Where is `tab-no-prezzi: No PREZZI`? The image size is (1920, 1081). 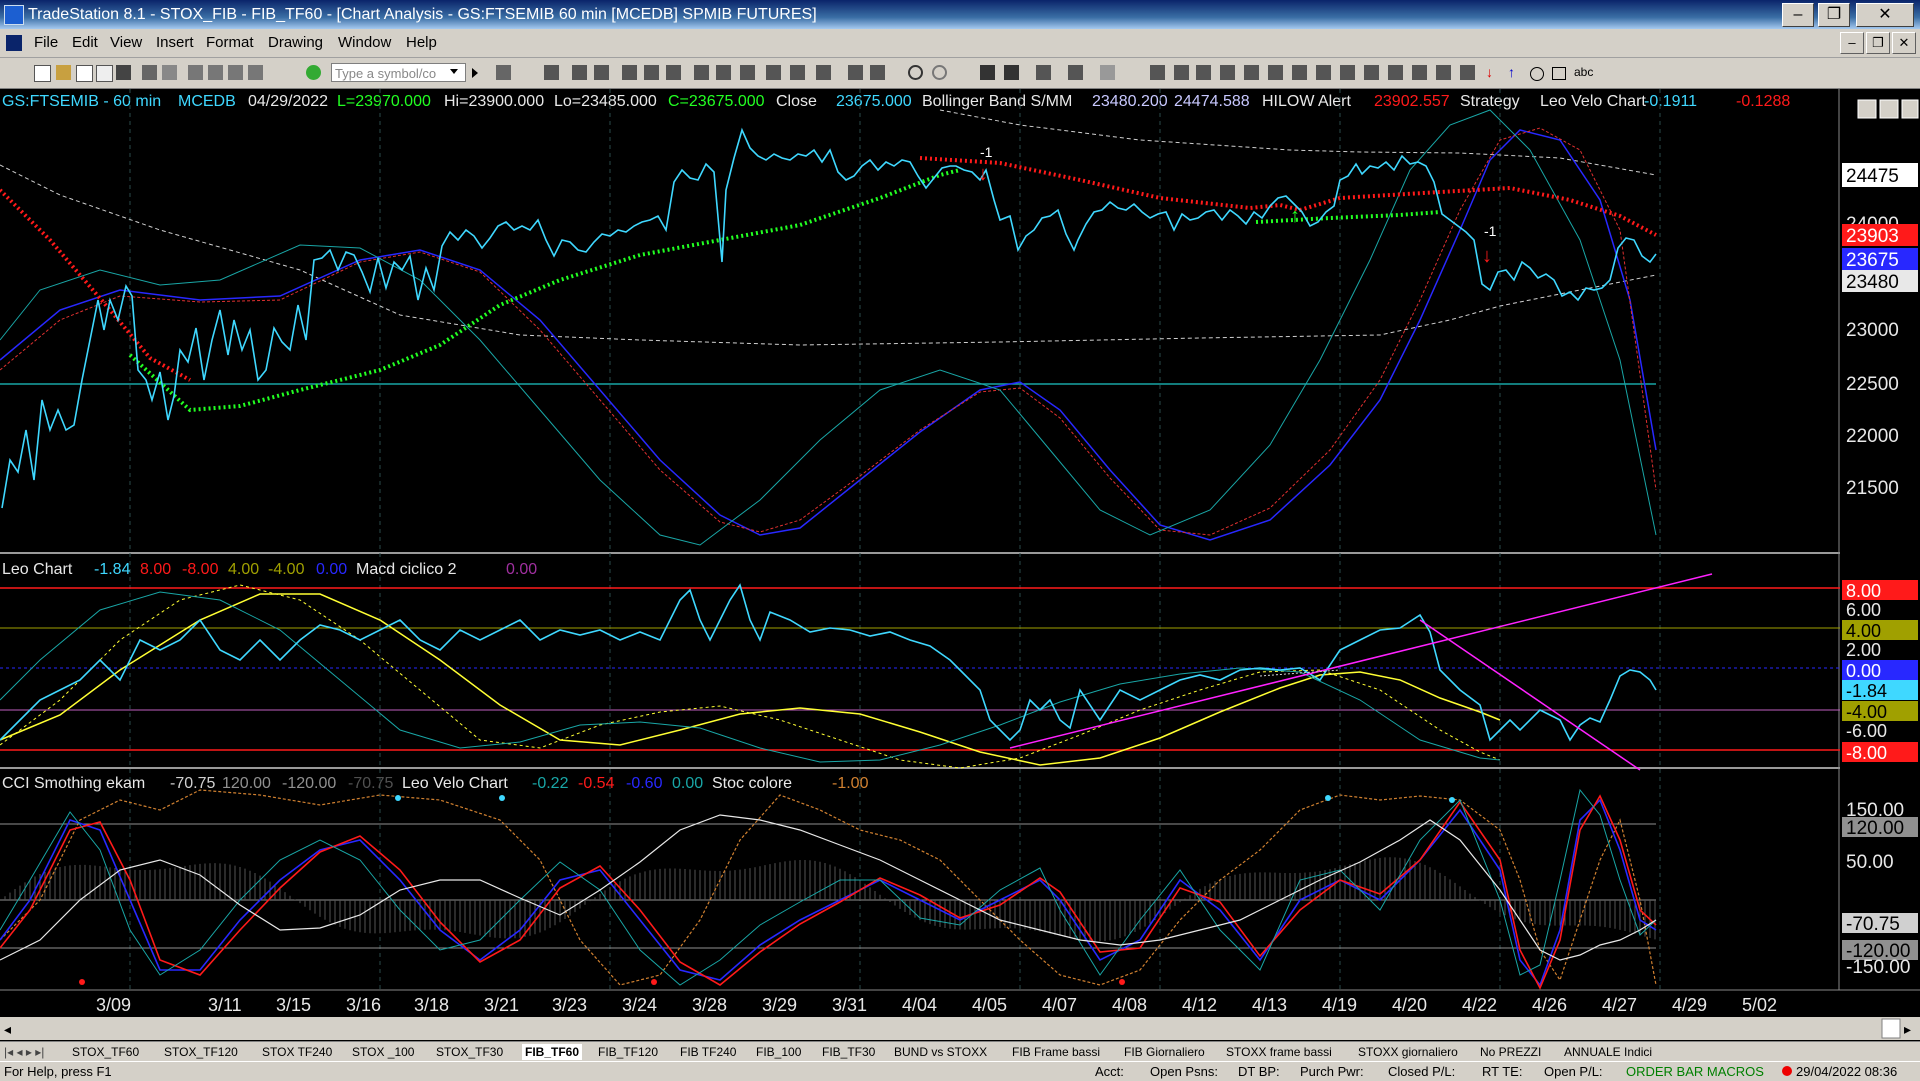
tab-no-prezzi: No PREZZI is located at coordinates (1510, 1052).